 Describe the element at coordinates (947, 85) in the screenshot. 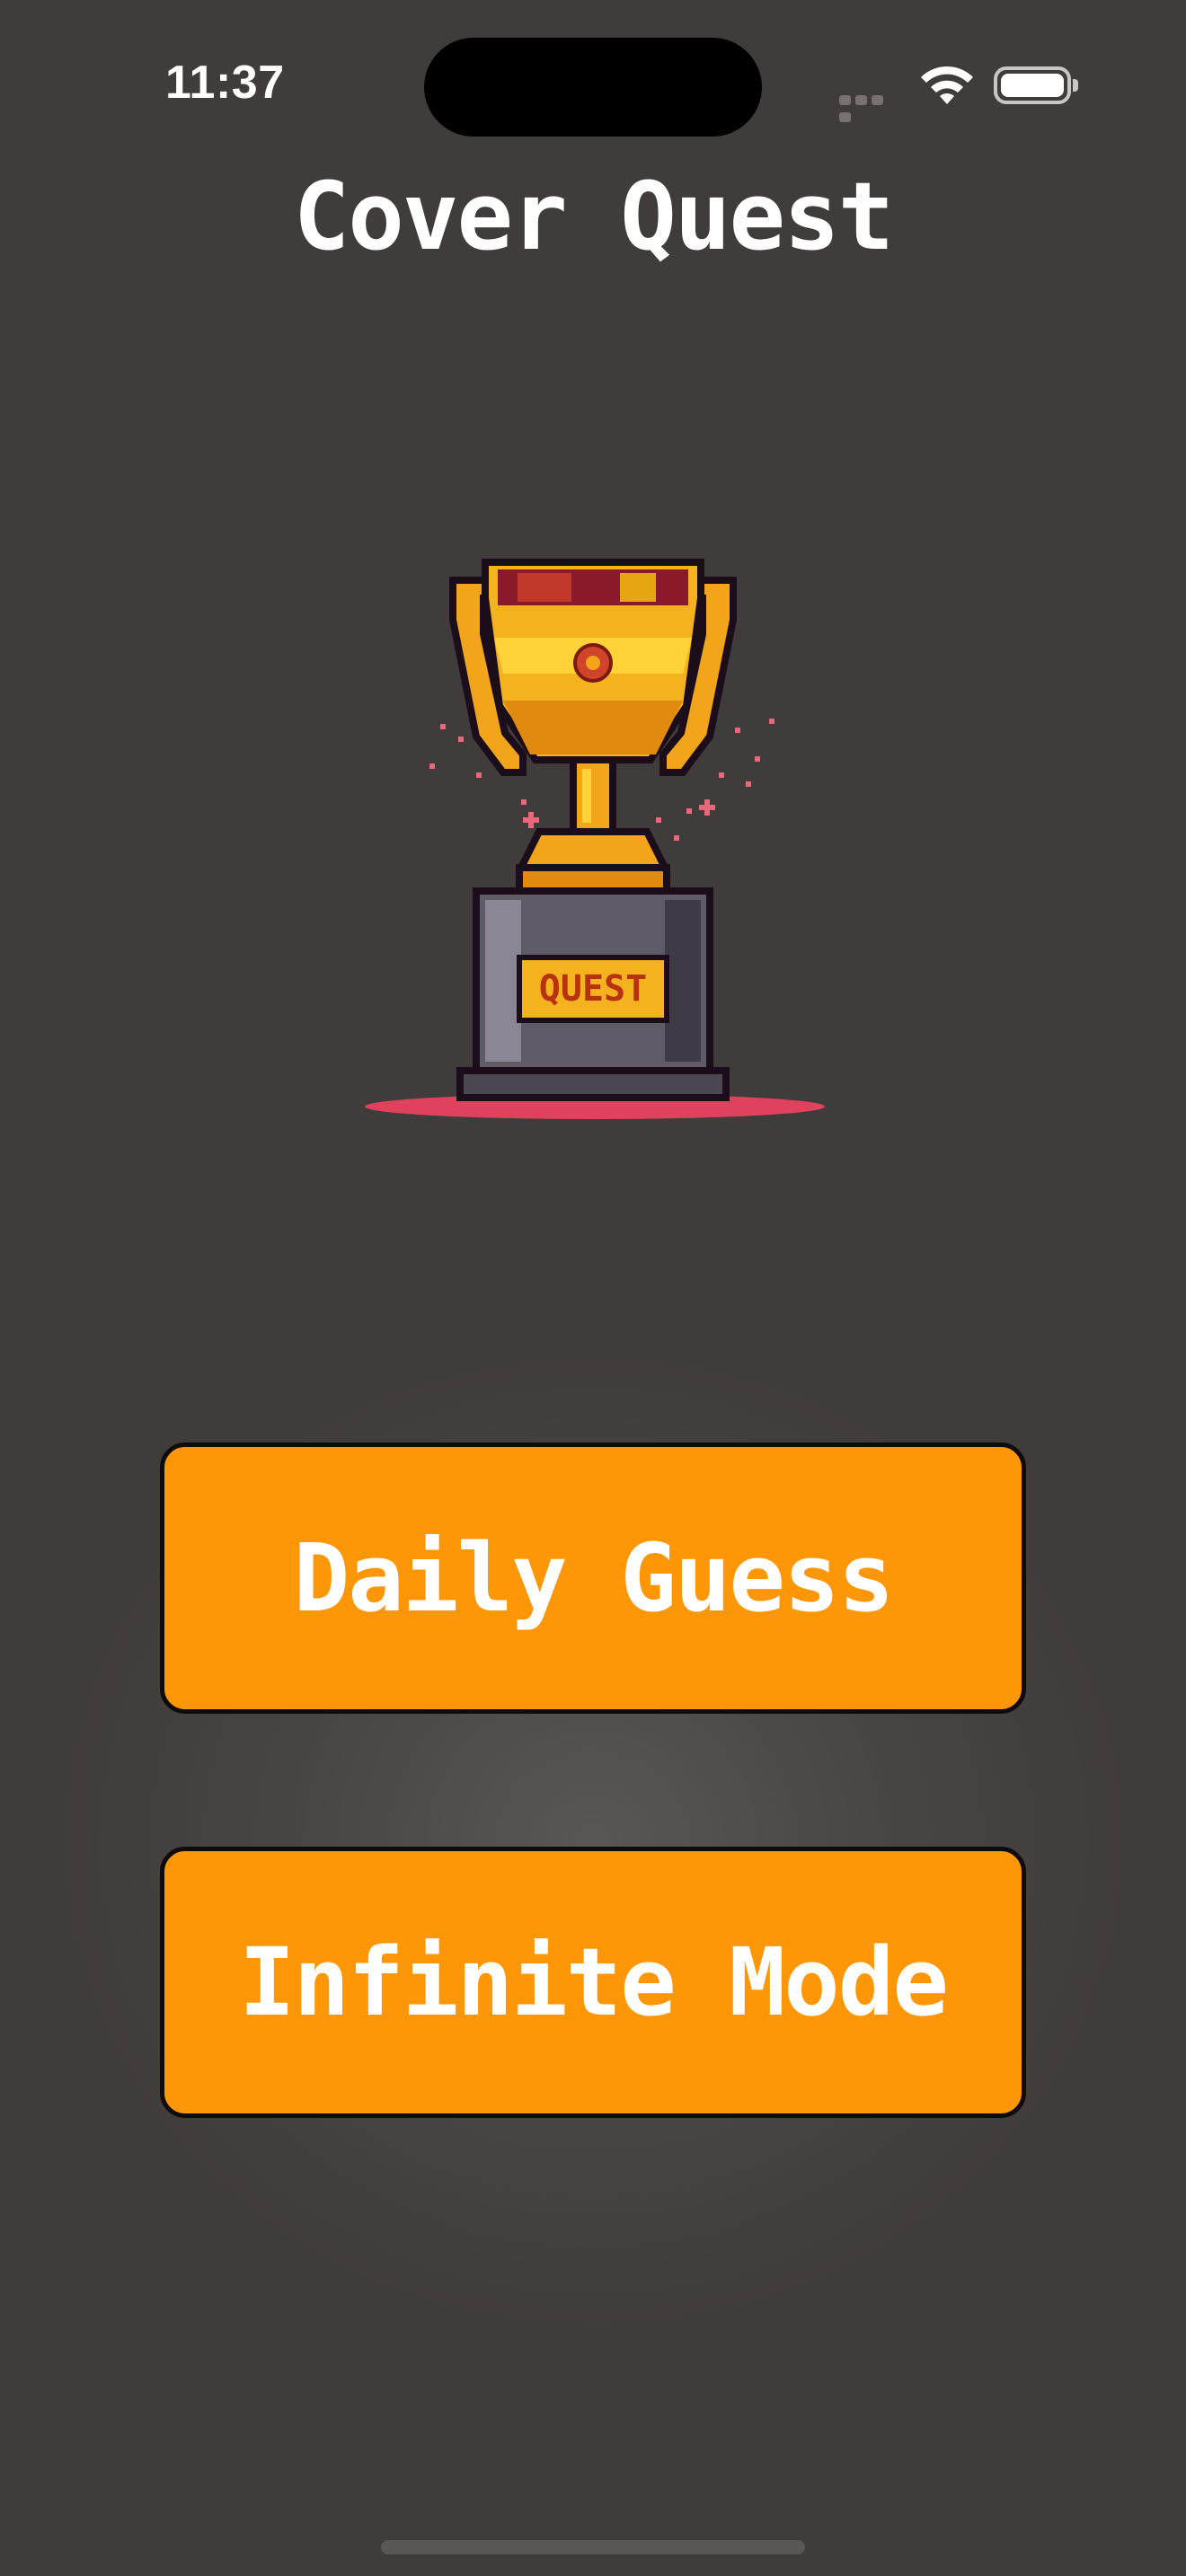

I see `wifi-icon` at that location.